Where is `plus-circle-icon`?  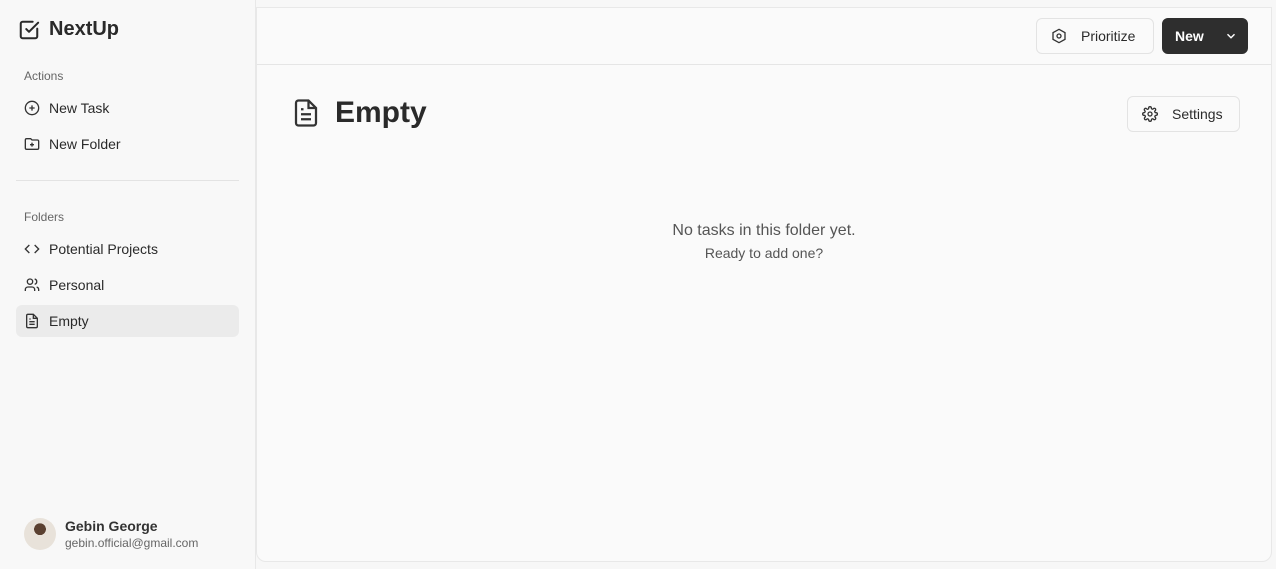
plus-circle-icon is located at coordinates (32, 108).